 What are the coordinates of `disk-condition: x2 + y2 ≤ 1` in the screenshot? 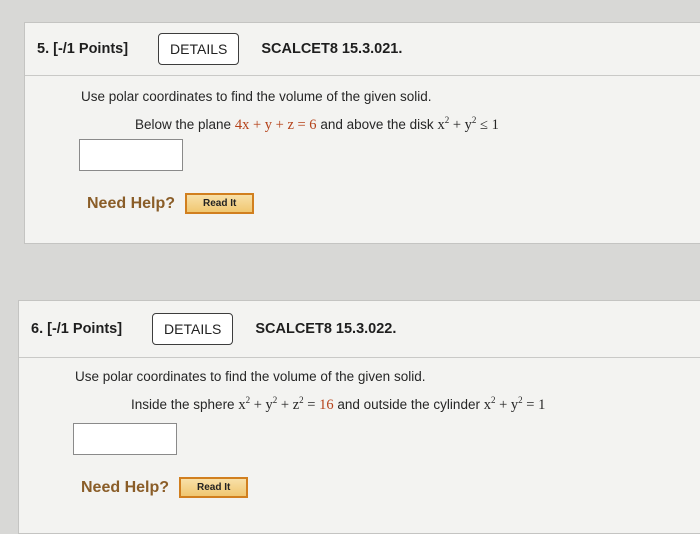 It's located at (468, 124).